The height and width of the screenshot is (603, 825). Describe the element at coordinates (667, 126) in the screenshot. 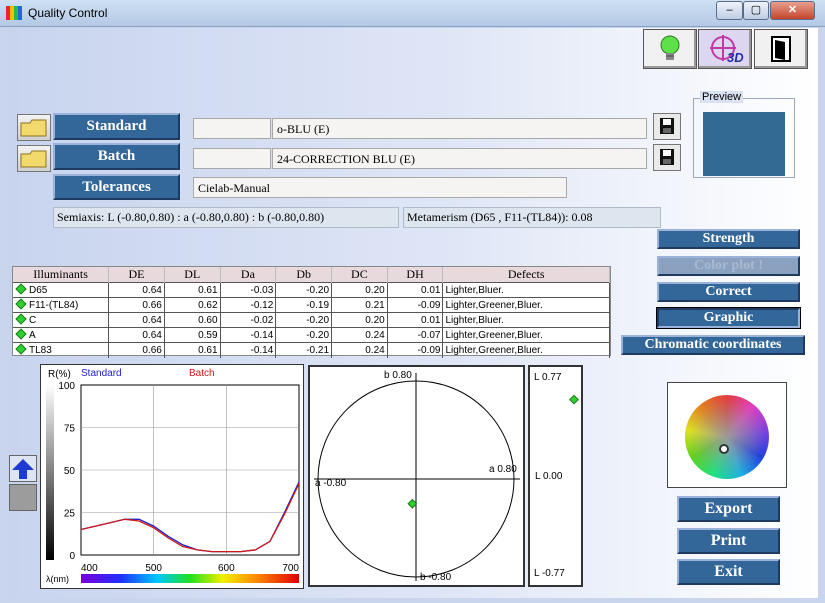

I see `save-standard-button` at that location.